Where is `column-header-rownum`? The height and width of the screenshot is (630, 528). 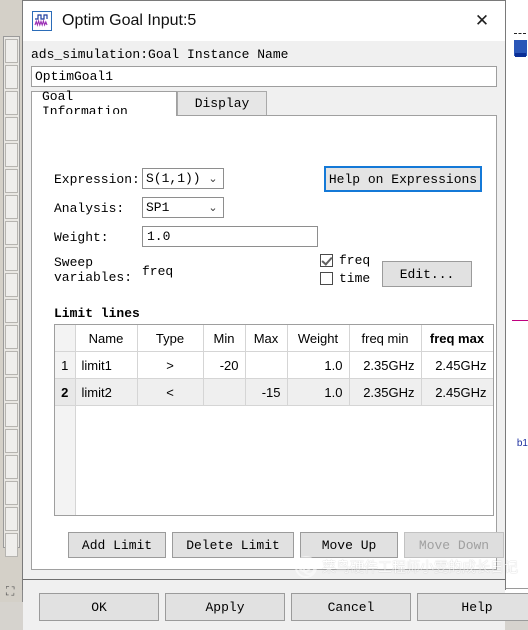 column-header-rownum is located at coordinates (65, 338).